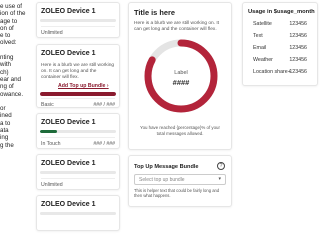  What do you see at coordinates (162, 180) in the screenshot?
I see `select-placeholder: Select top up bundle` at bounding box center [162, 180].